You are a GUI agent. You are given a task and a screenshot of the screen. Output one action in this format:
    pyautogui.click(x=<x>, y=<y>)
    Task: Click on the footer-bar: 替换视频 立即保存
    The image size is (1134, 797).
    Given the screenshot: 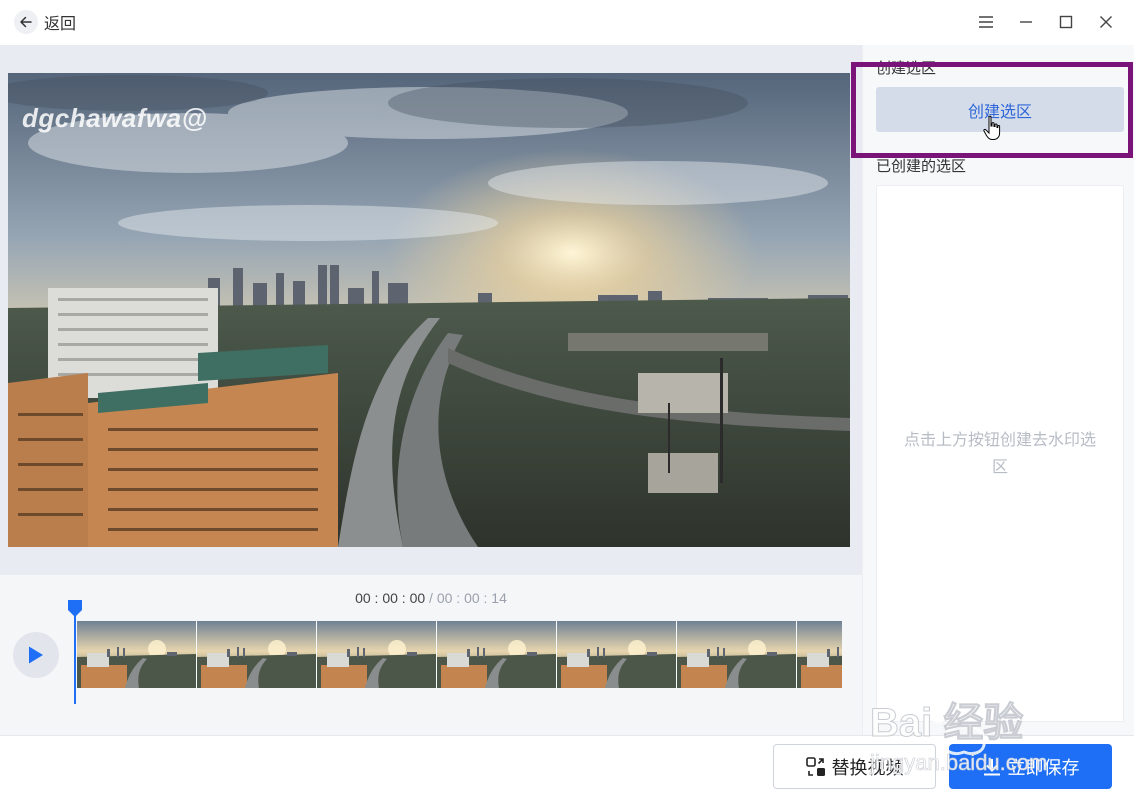 What is the action you would take?
    pyautogui.click(x=567, y=766)
    